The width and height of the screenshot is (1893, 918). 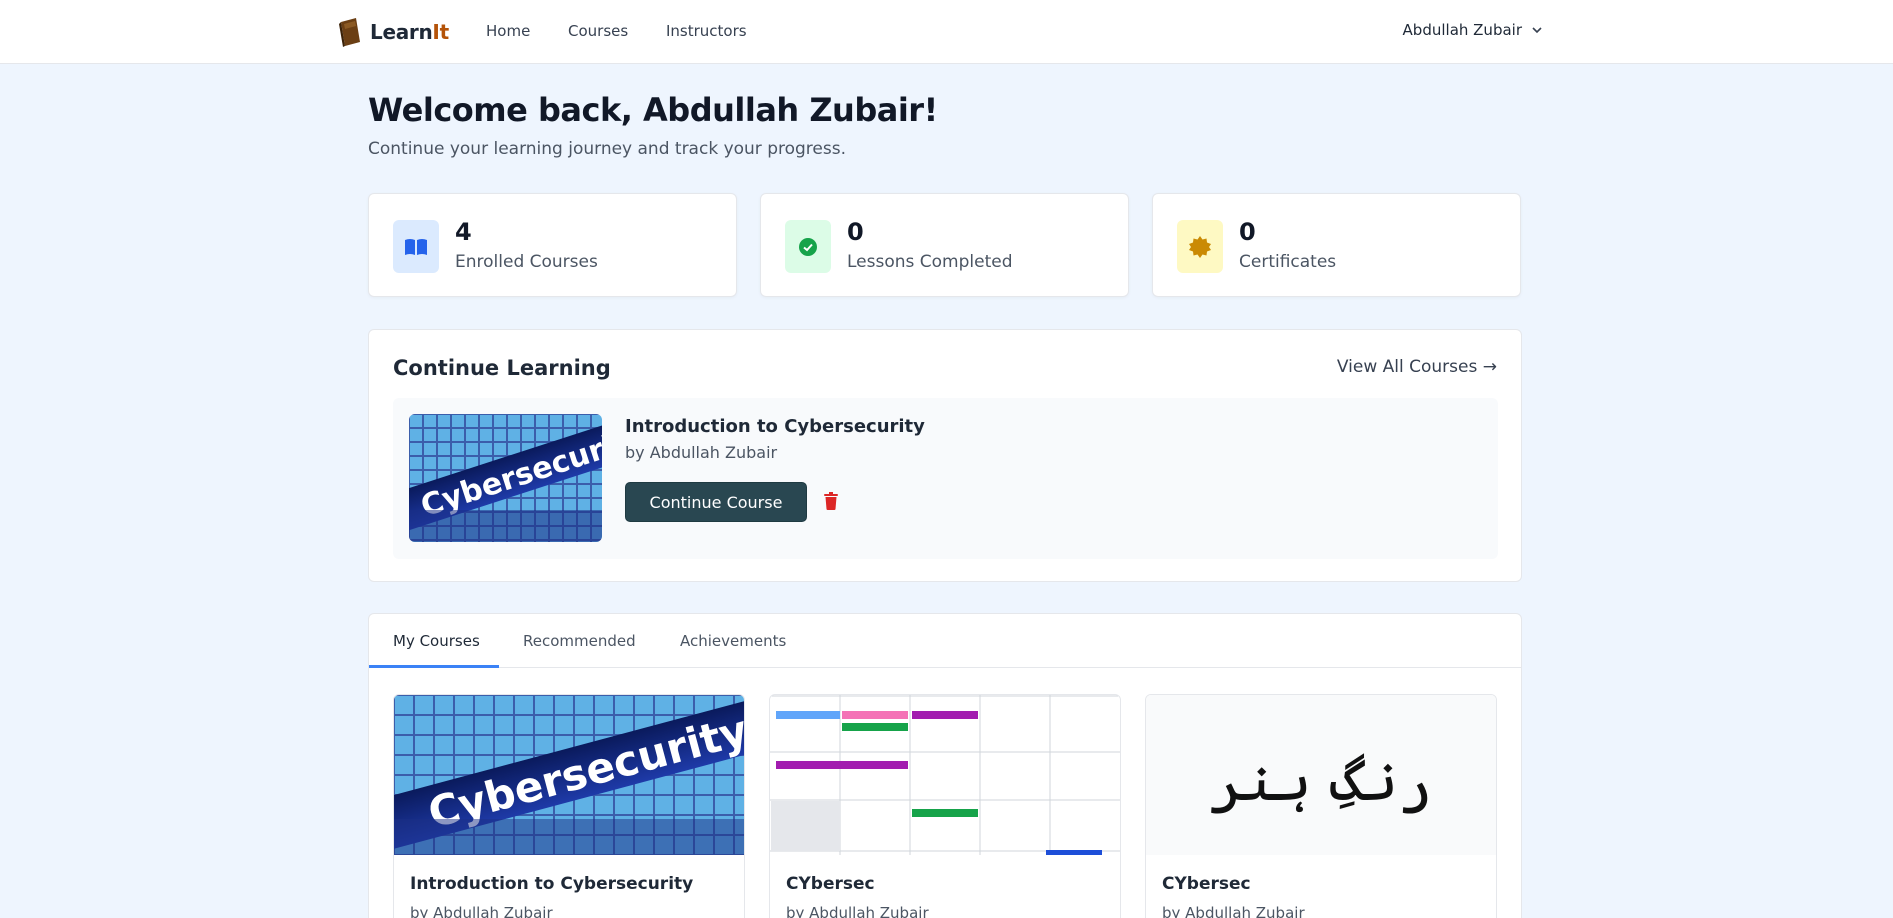 I want to click on course-thumbnail: رنگِ ہنر, so click(x=1321, y=775).